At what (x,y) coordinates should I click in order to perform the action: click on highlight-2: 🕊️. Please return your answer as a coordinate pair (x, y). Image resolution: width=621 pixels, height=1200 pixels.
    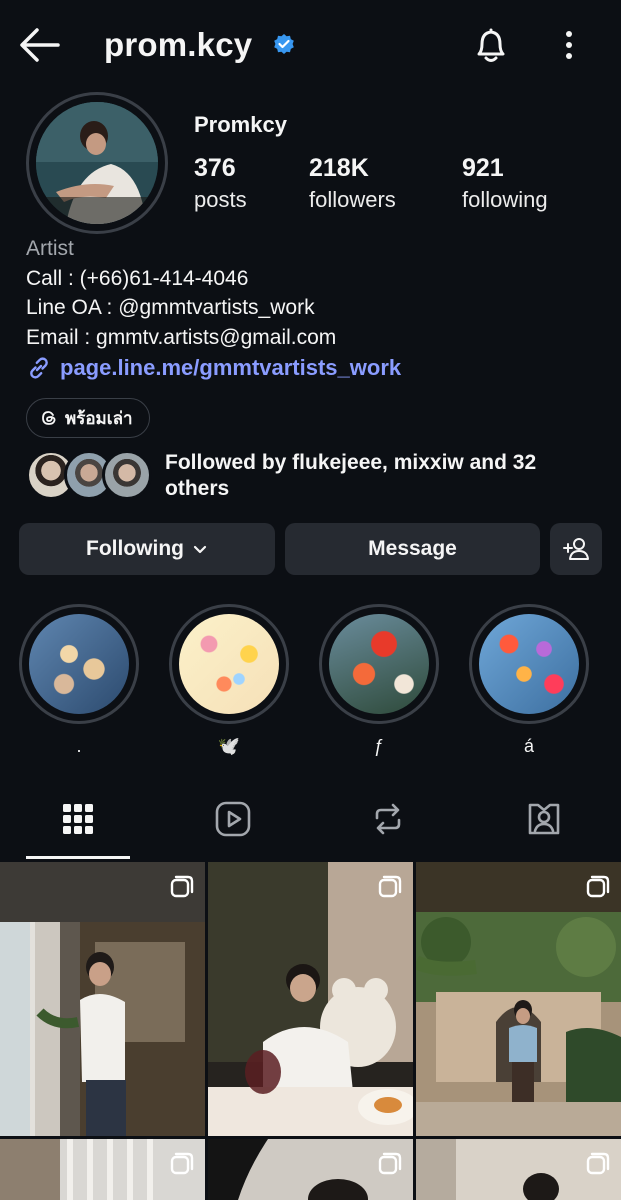
    Looking at the image, I should click on (229, 682).